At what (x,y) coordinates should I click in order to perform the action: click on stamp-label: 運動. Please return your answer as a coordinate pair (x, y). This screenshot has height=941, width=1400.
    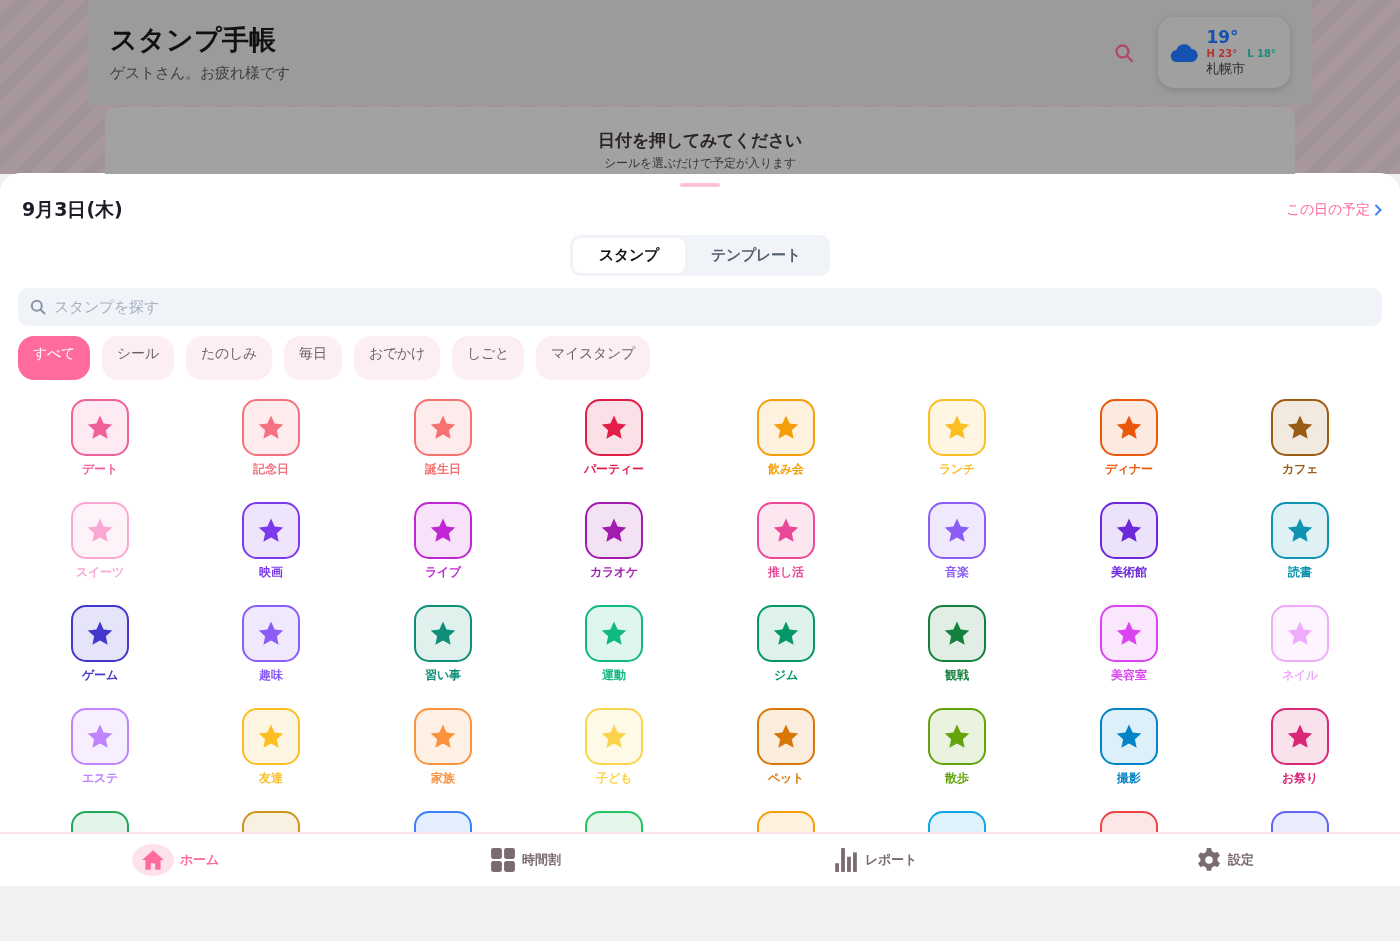
    Looking at the image, I should click on (614, 675).